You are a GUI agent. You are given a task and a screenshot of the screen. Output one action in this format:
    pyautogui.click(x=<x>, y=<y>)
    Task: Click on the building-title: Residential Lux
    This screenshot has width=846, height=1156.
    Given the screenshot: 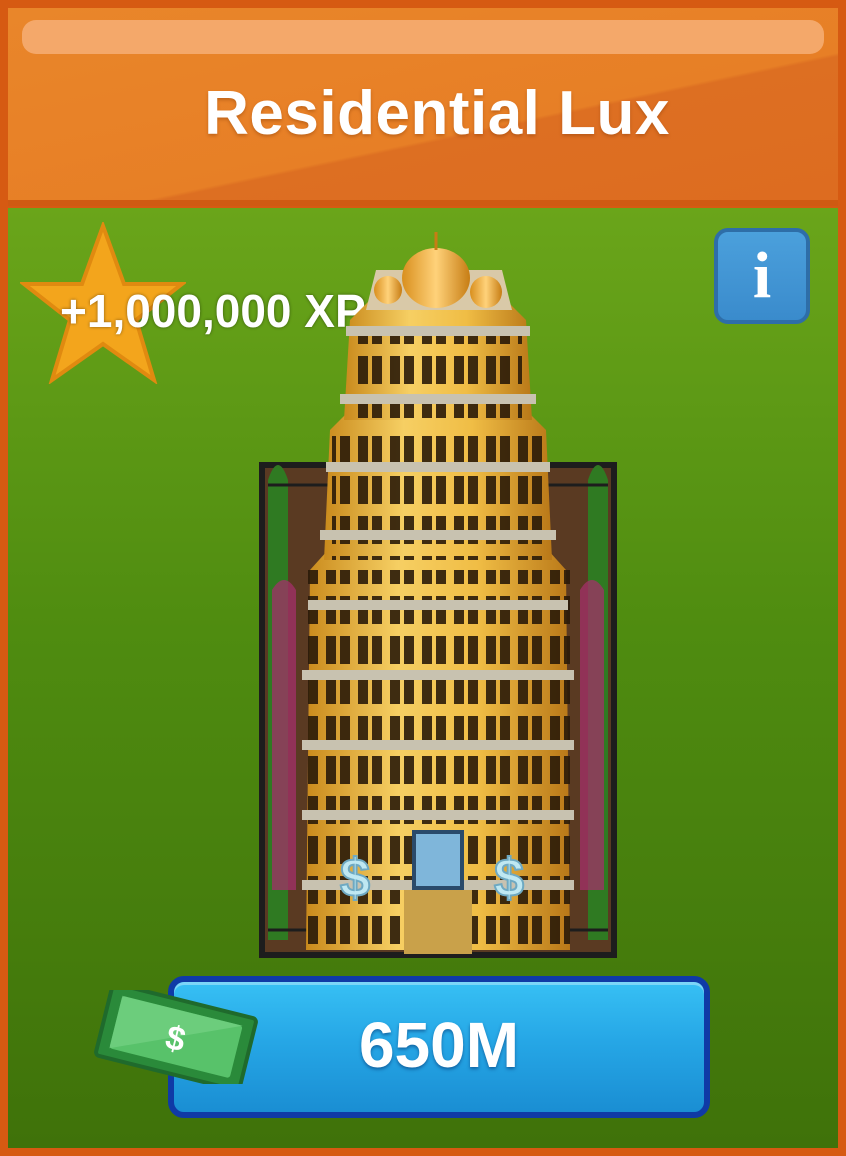 What is the action you would take?
    pyautogui.click(x=437, y=113)
    